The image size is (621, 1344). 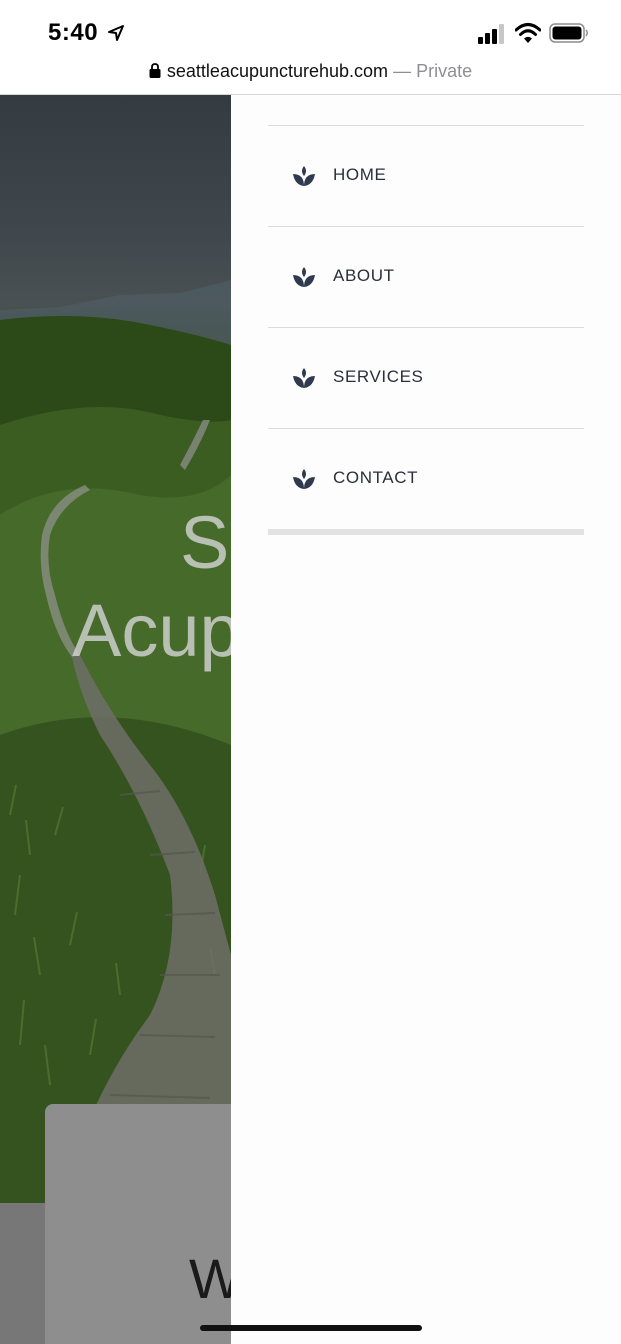 What do you see at coordinates (491, 34) in the screenshot?
I see `cellular-signal-icon` at bounding box center [491, 34].